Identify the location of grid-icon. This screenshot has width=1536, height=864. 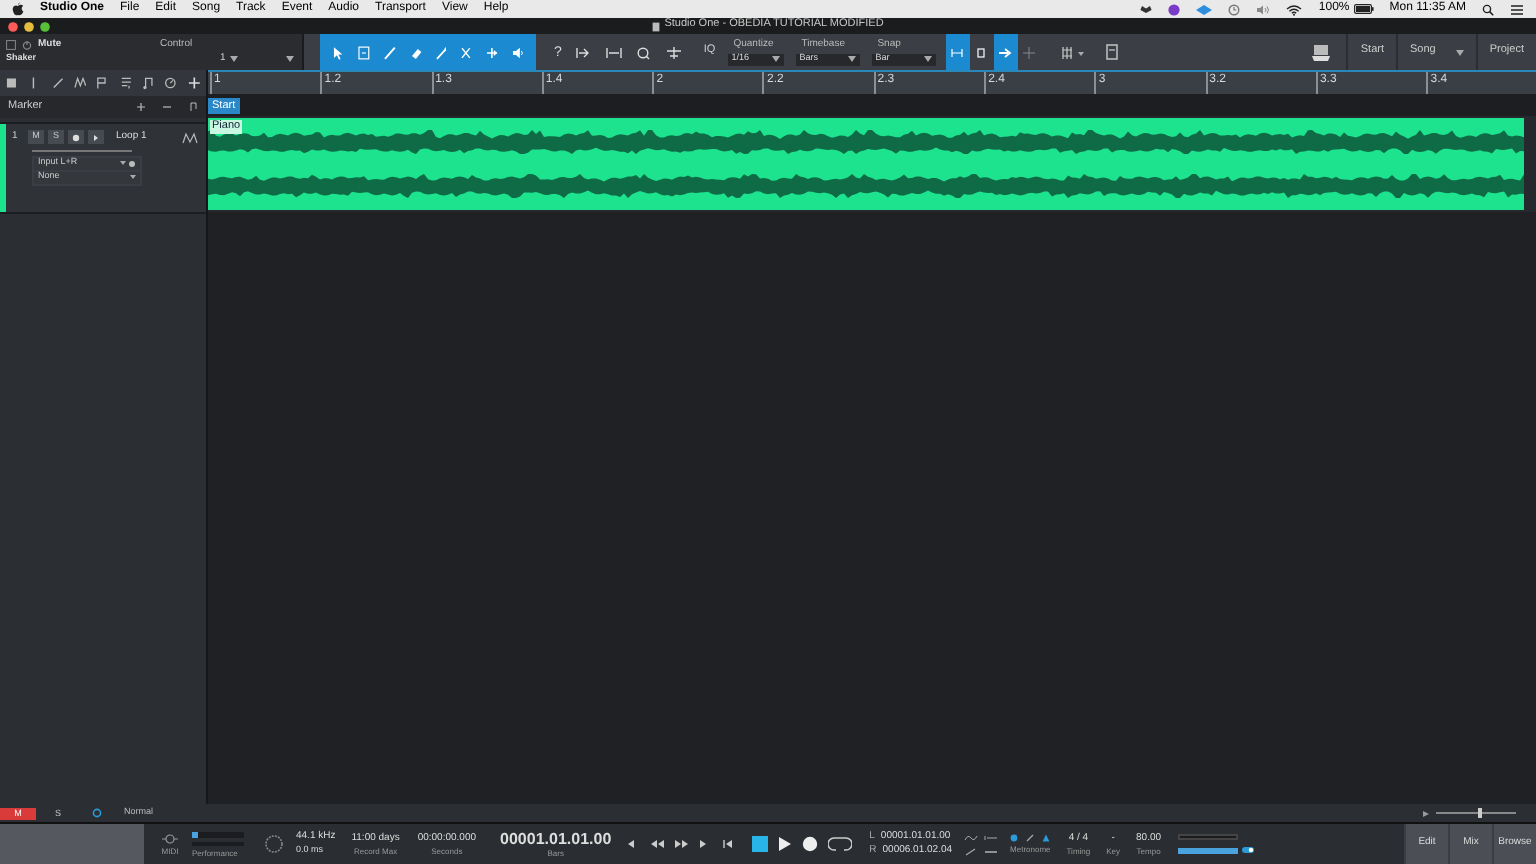
(1073, 52).